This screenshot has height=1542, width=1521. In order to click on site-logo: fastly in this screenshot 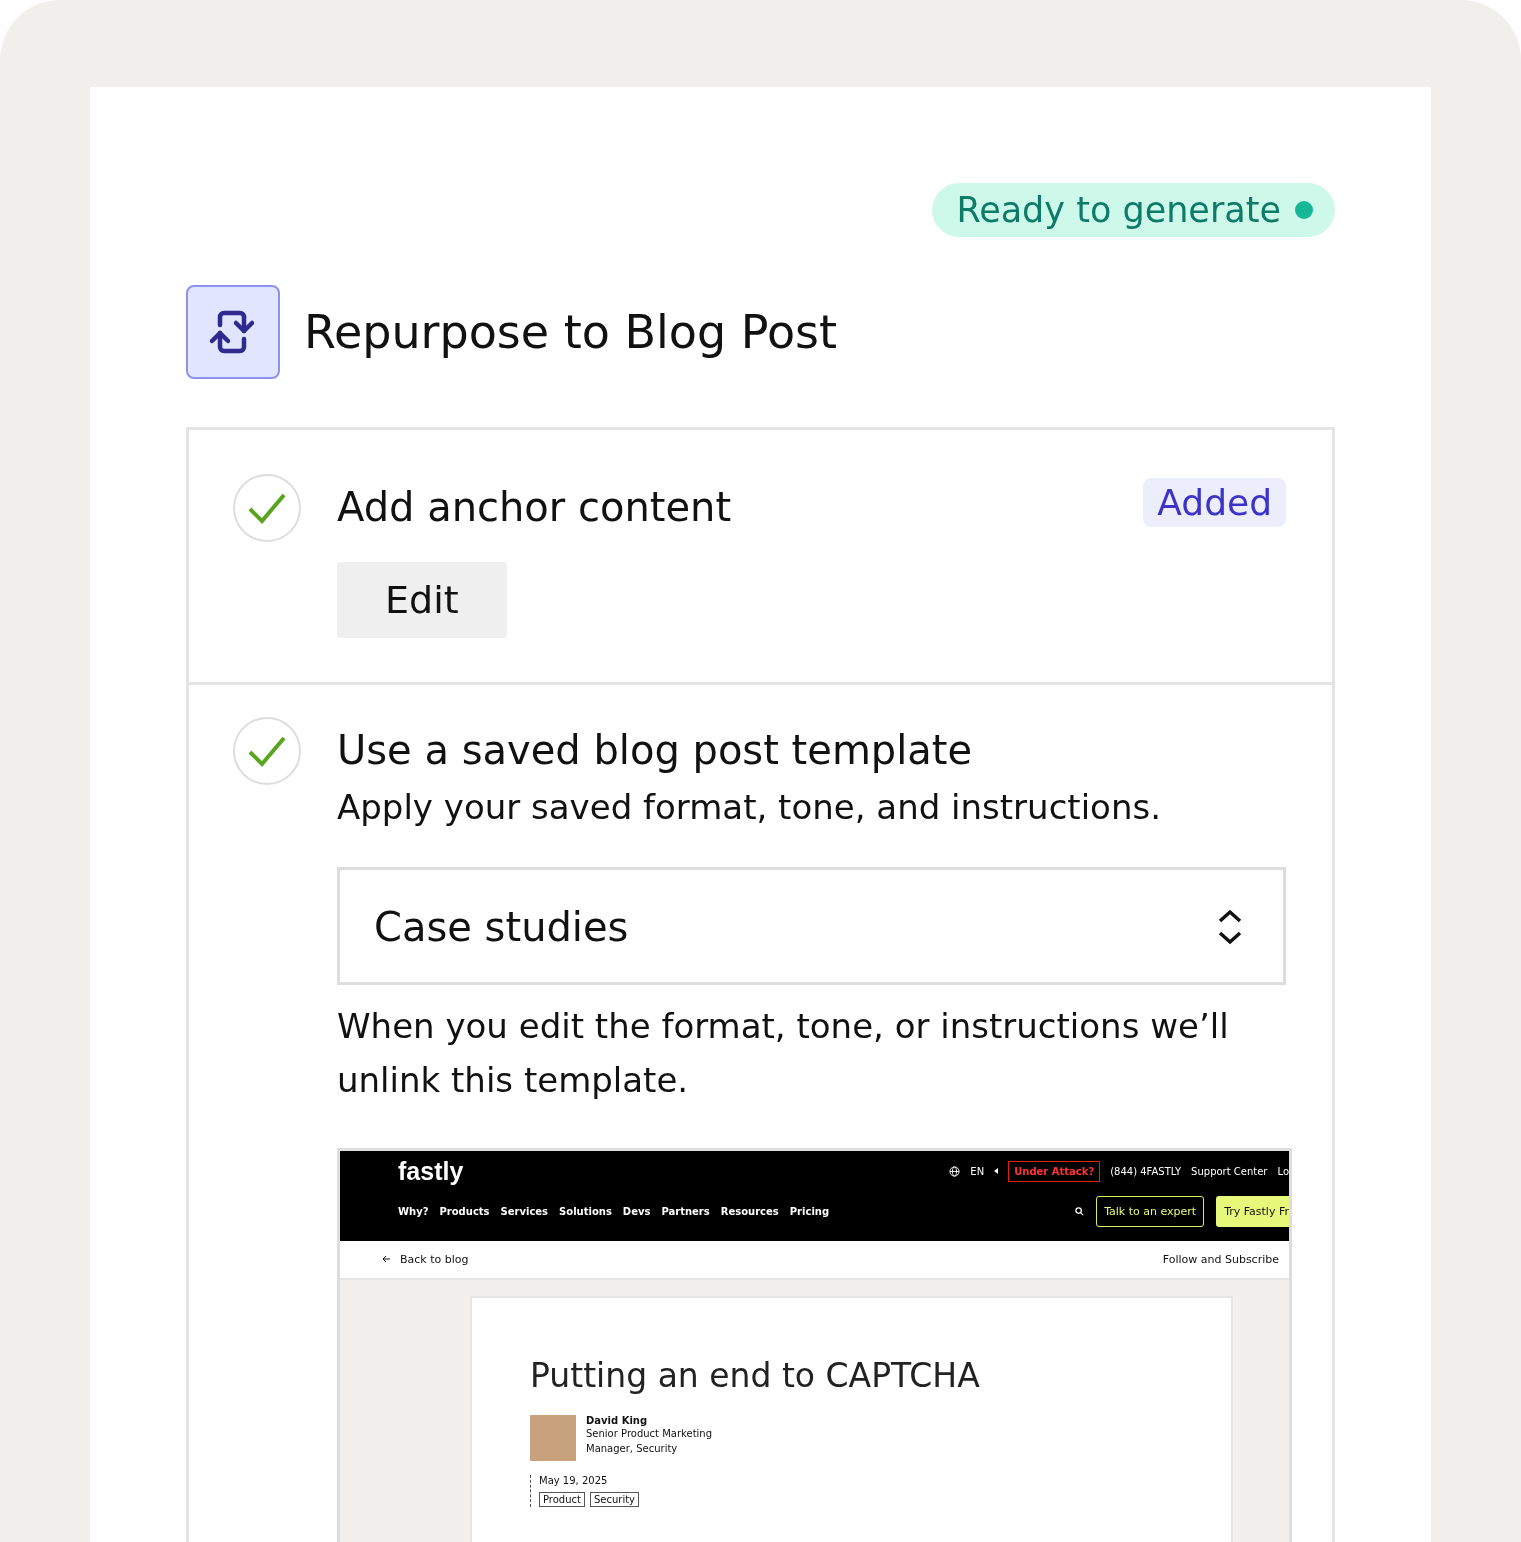, I will do `click(431, 1171)`.